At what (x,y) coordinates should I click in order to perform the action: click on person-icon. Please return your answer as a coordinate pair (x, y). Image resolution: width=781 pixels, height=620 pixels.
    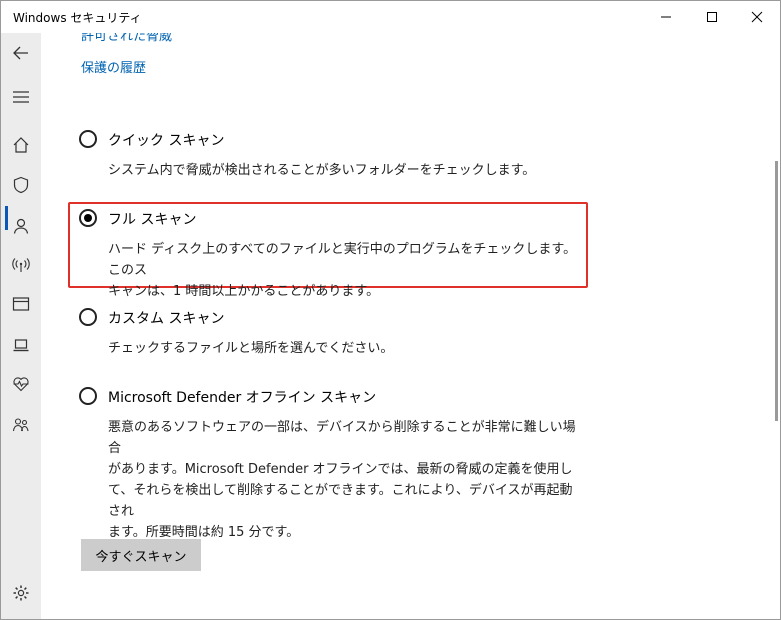
    Looking at the image, I should click on (21, 226).